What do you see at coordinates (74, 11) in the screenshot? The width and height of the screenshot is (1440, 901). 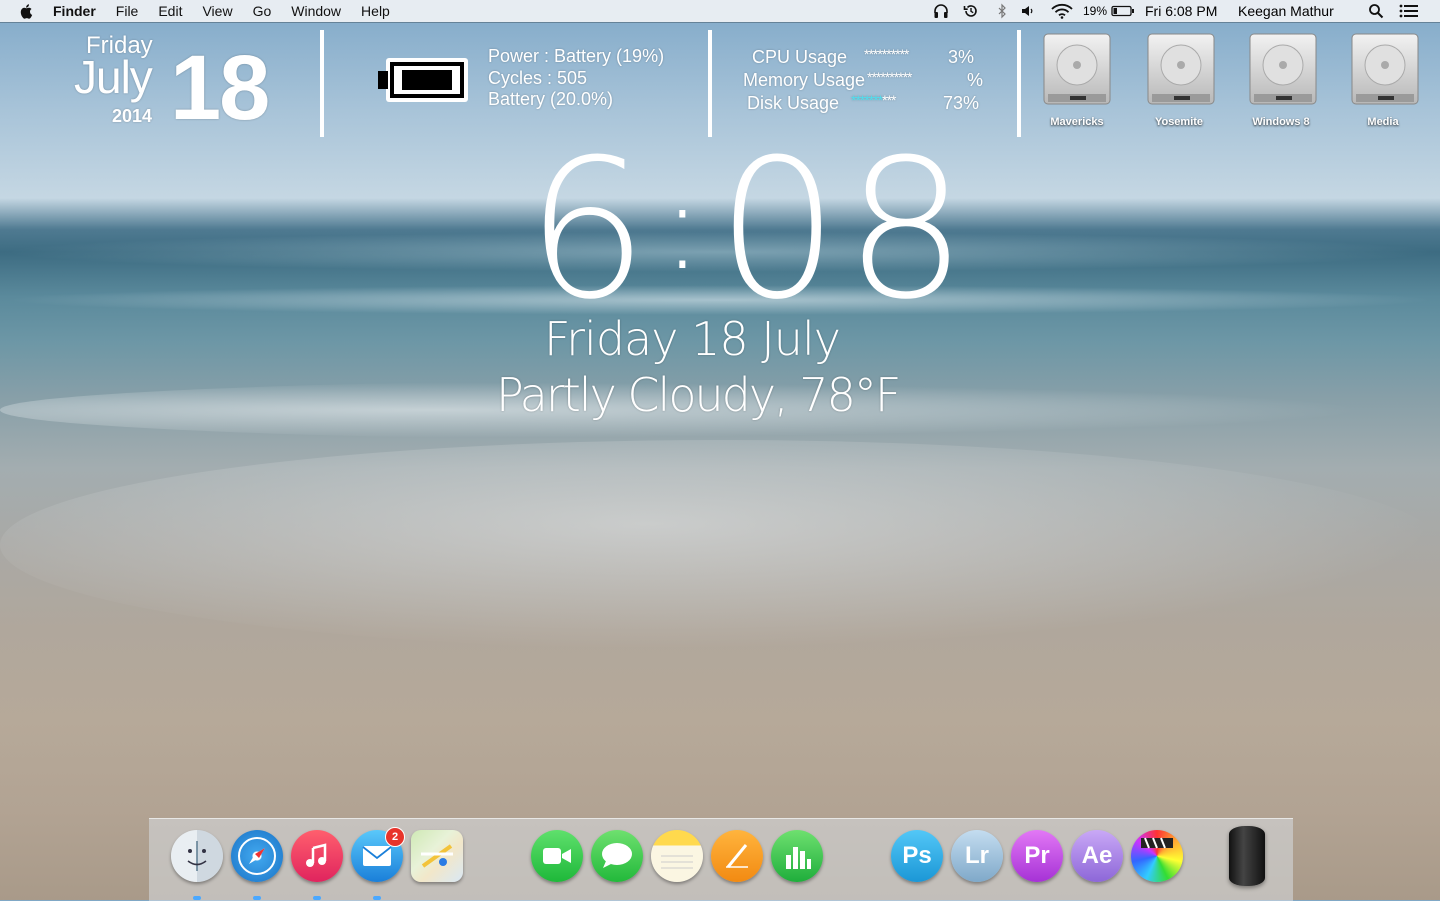 I see `menu-app-name: Finder` at bounding box center [74, 11].